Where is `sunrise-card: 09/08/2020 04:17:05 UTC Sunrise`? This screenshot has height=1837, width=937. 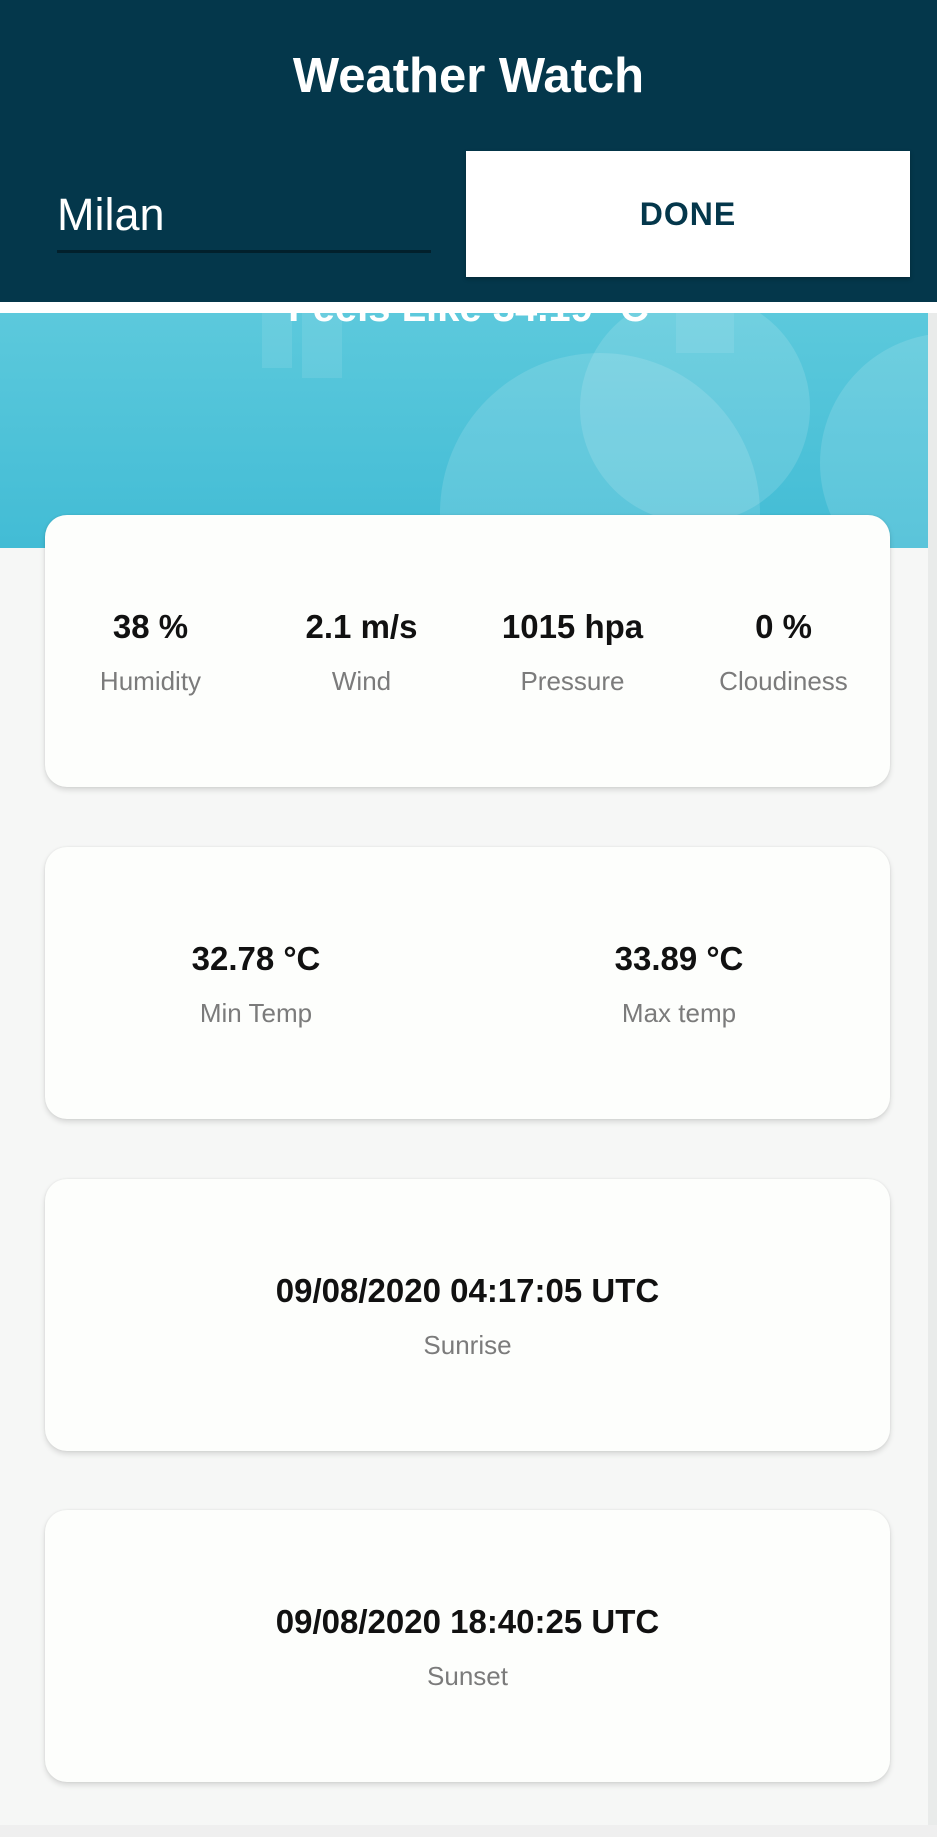
sunrise-card: 09/08/2020 04:17:05 UTC Sunrise is located at coordinates (467, 1315).